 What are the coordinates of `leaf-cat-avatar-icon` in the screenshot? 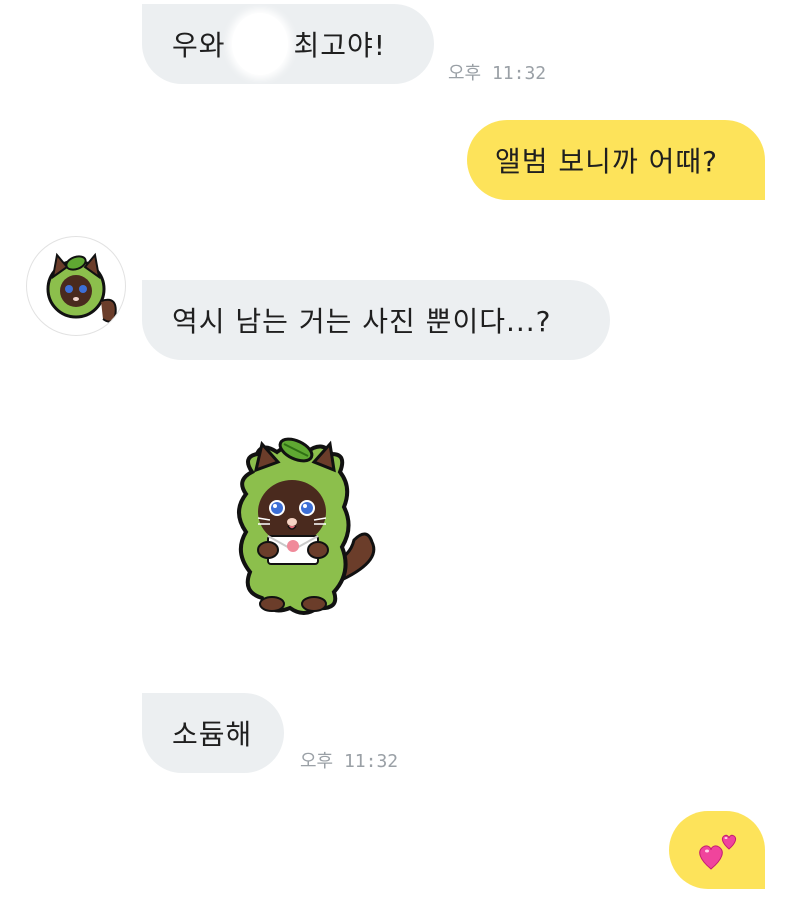 It's located at (81, 287).